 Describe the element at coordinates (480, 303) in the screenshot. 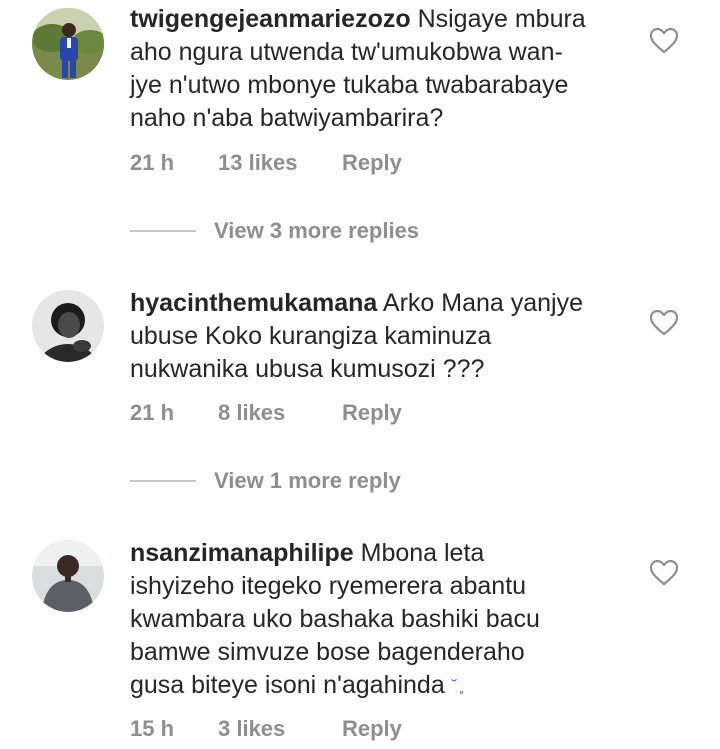

I see `comment-line: Arko Mana yanjye` at that location.